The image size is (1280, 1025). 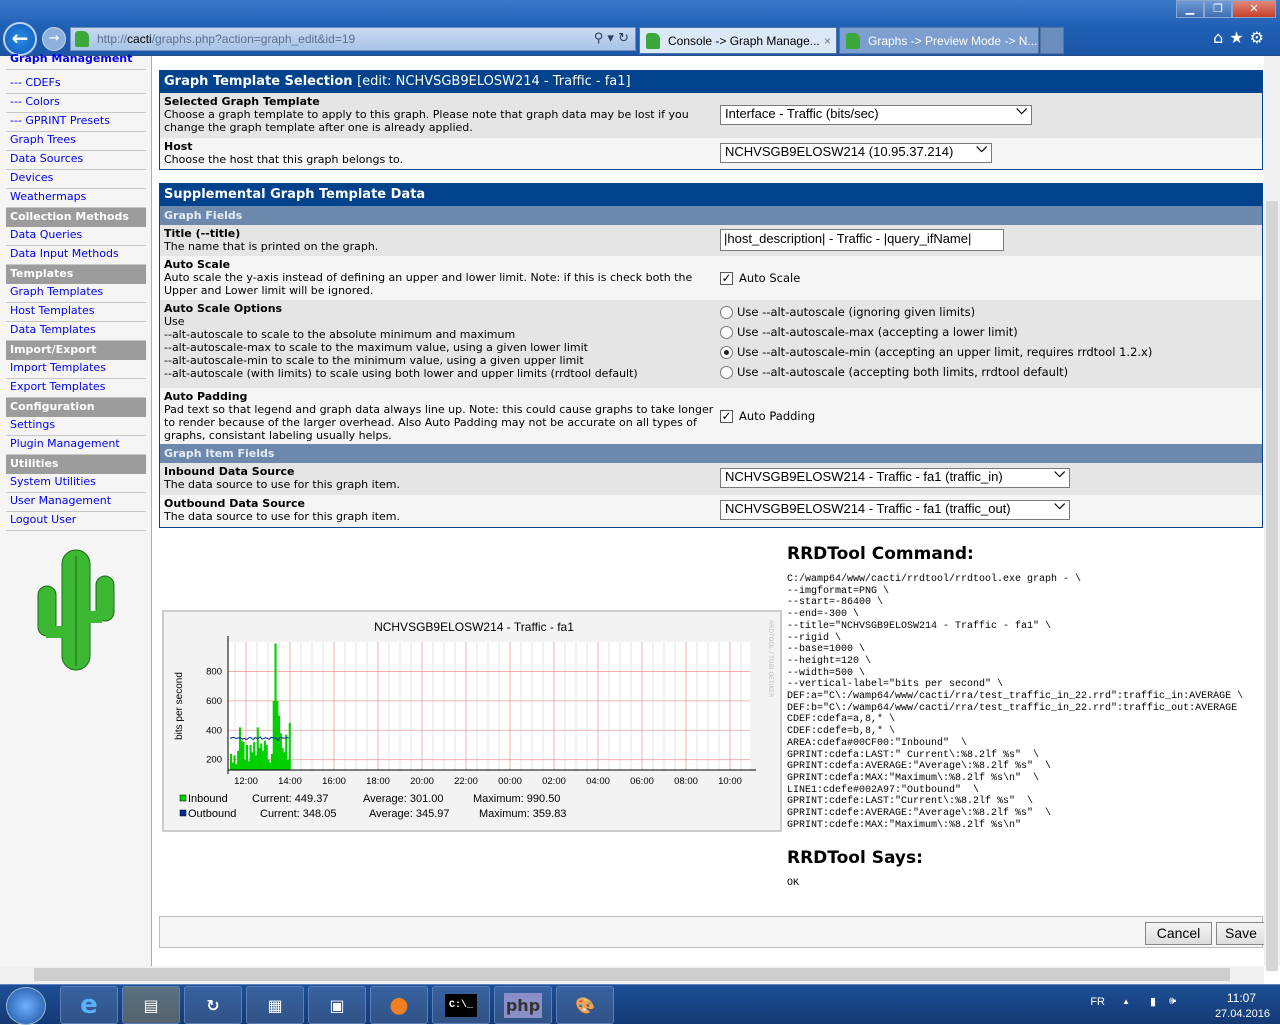 What do you see at coordinates (76, 312) in the screenshot?
I see `sidebar-item: Host Templates` at bounding box center [76, 312].